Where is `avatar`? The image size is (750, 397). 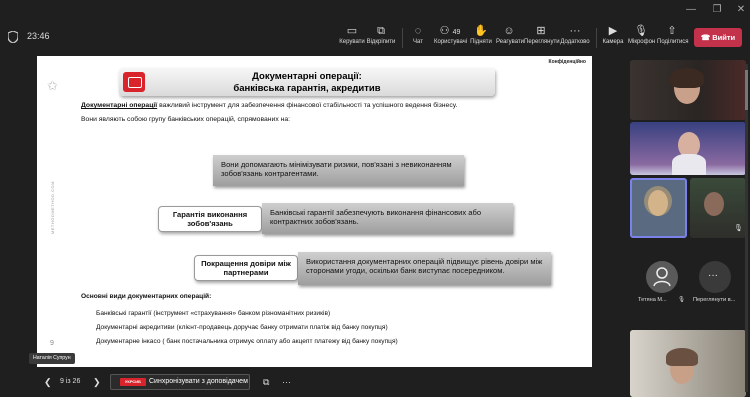 avatar is located at coordinates (662, 277).